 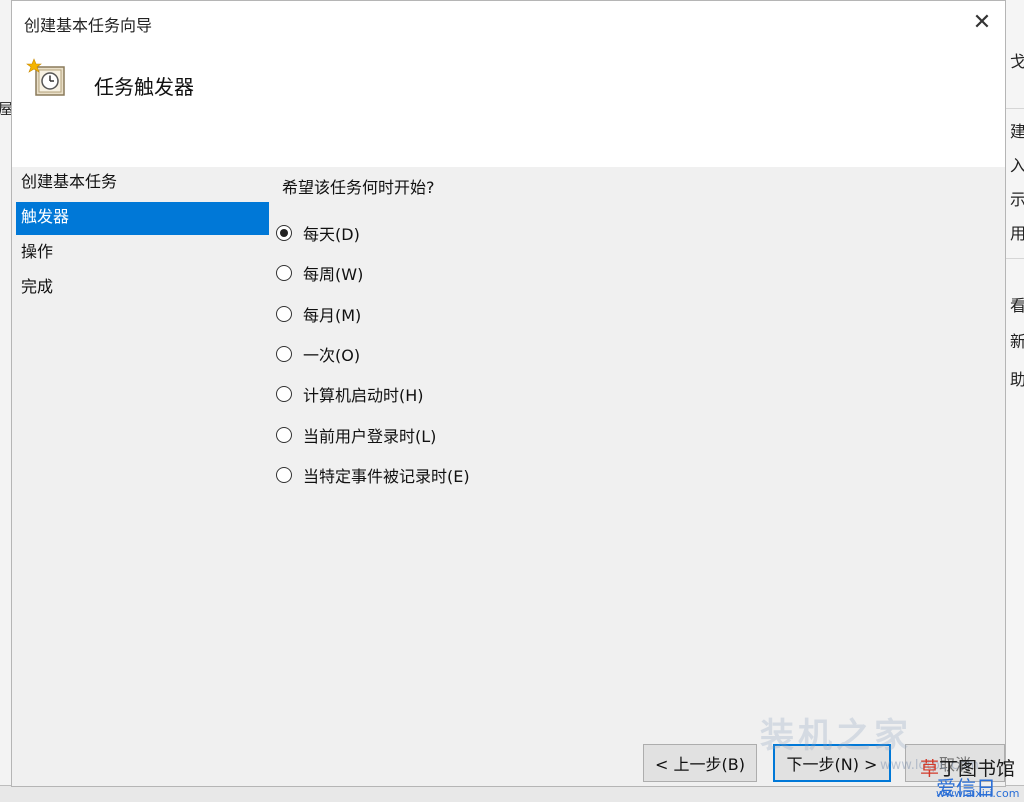 What do you see at coordinates (373, 273) in the screenshot?
I see `radio-weekly: 每周(W)` at bounding box center [373, 273].